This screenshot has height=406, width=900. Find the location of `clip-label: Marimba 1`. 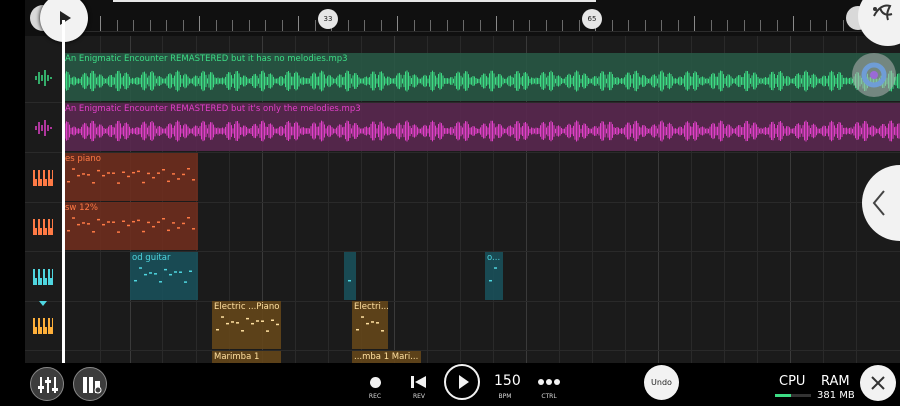

clip-label: Marimba 1 is located at coordinates (237, 357).